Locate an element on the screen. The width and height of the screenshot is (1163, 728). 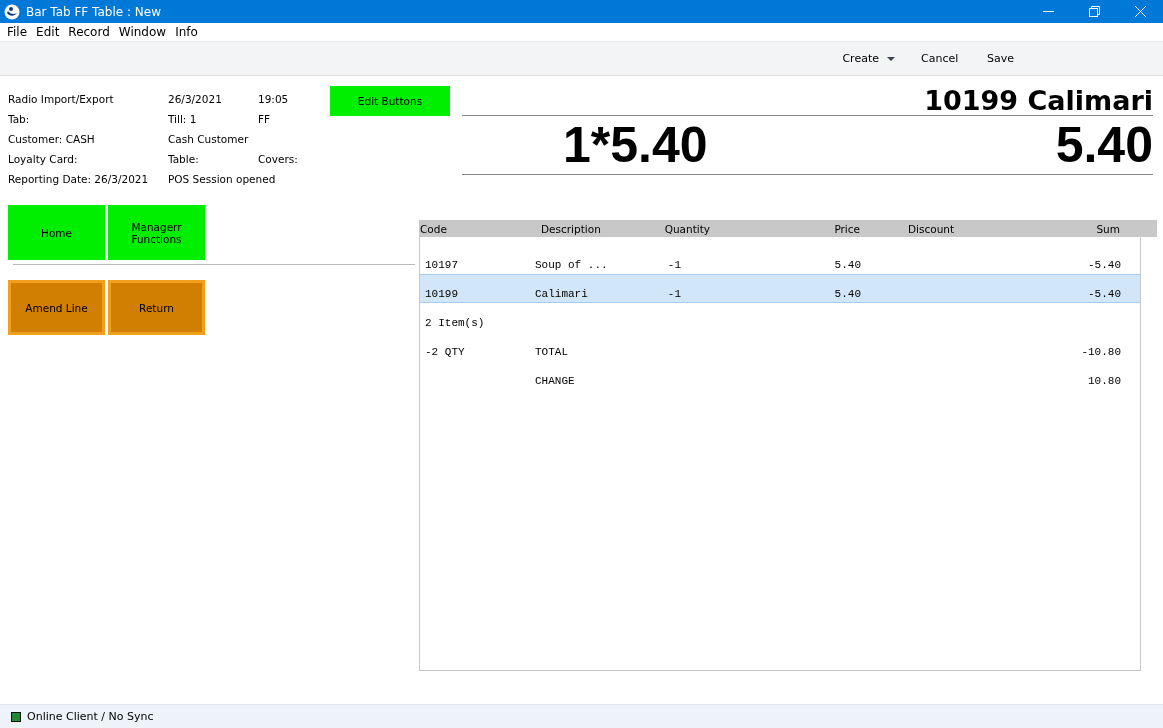
table-cell-text: Calimari is located at coordinates (561, 294).